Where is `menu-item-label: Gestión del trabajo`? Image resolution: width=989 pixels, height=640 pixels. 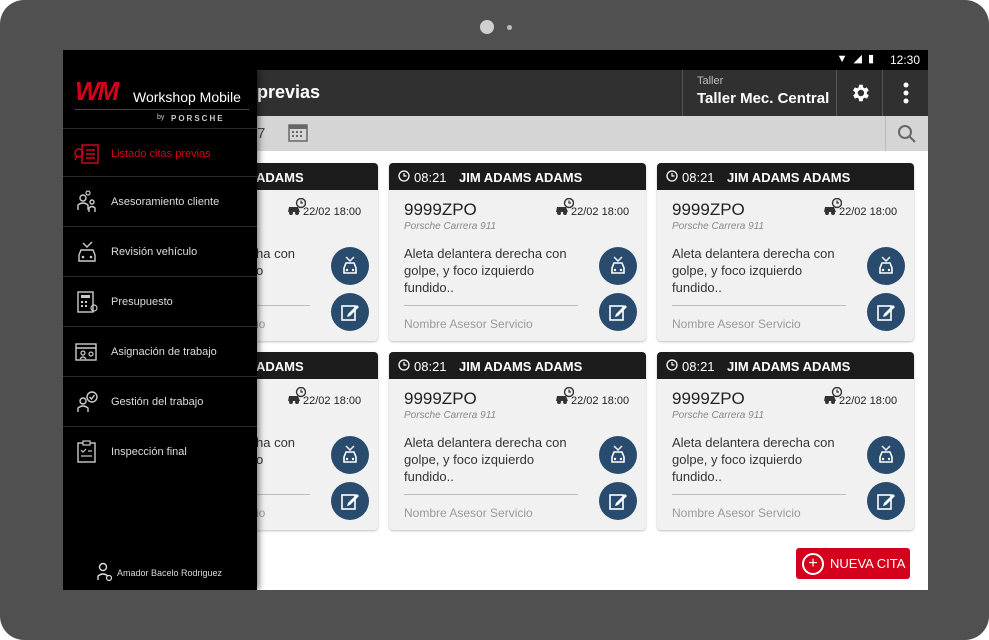
menu-item-label: Gestión del trabajo is located at coordinates (157, 401).